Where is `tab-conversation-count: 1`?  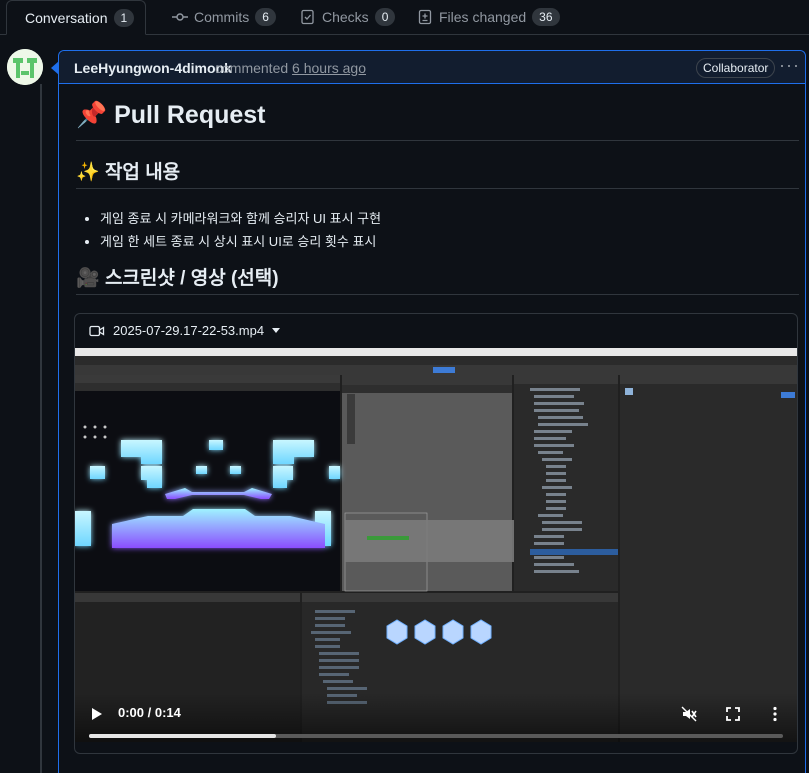 tab-conversation-count: 1 is located at coordinates (124, 17).